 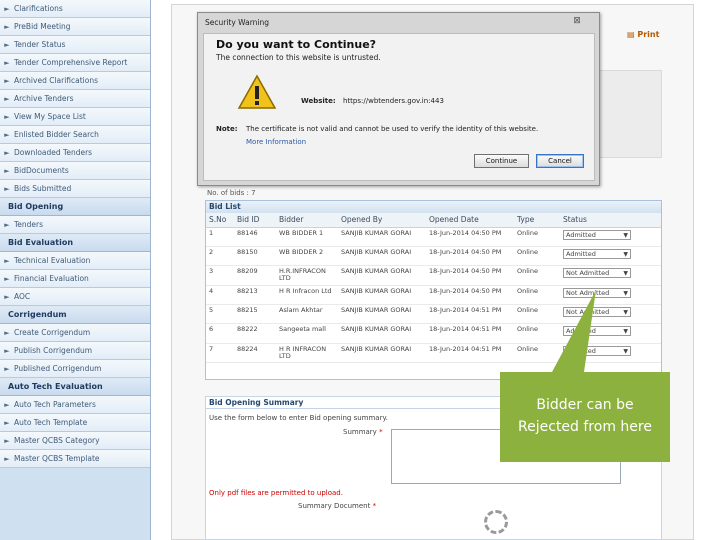 I want to click on sidebar-item-co-0: ► Create Corrigendum, so click(x=75, y=333).